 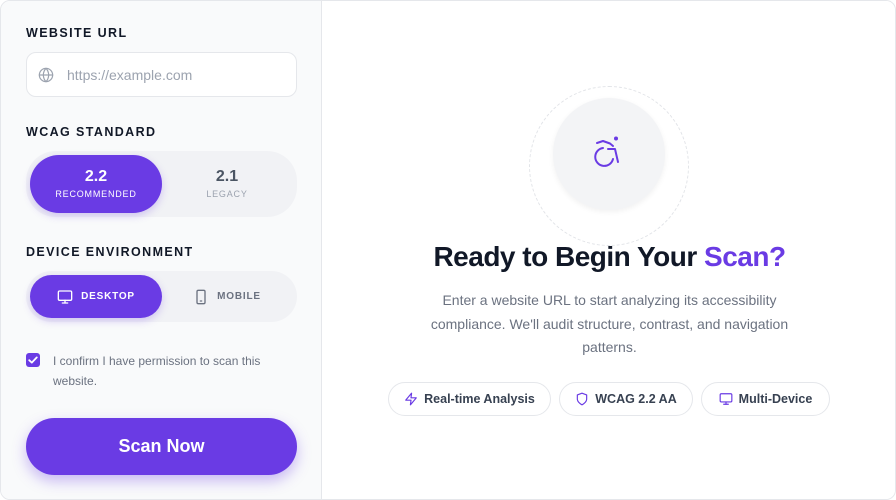 What do you see at coordinates (46, 75) in the screenshot?
I see `globe-icon` at bounding box center [46, 75].